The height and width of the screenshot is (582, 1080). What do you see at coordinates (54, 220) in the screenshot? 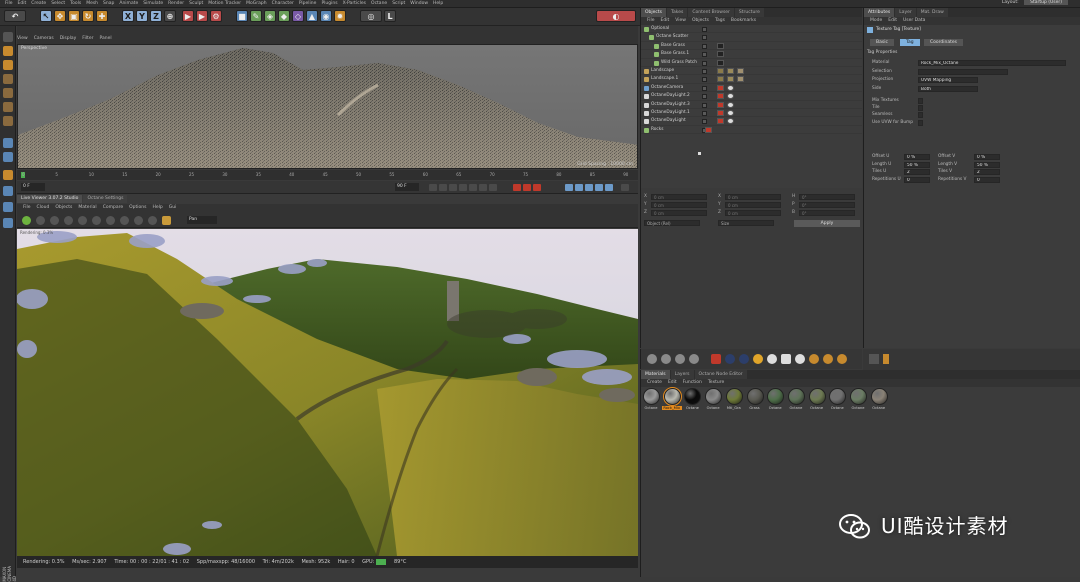
I see `pause-render-icon` at bounding box center [54, 220].